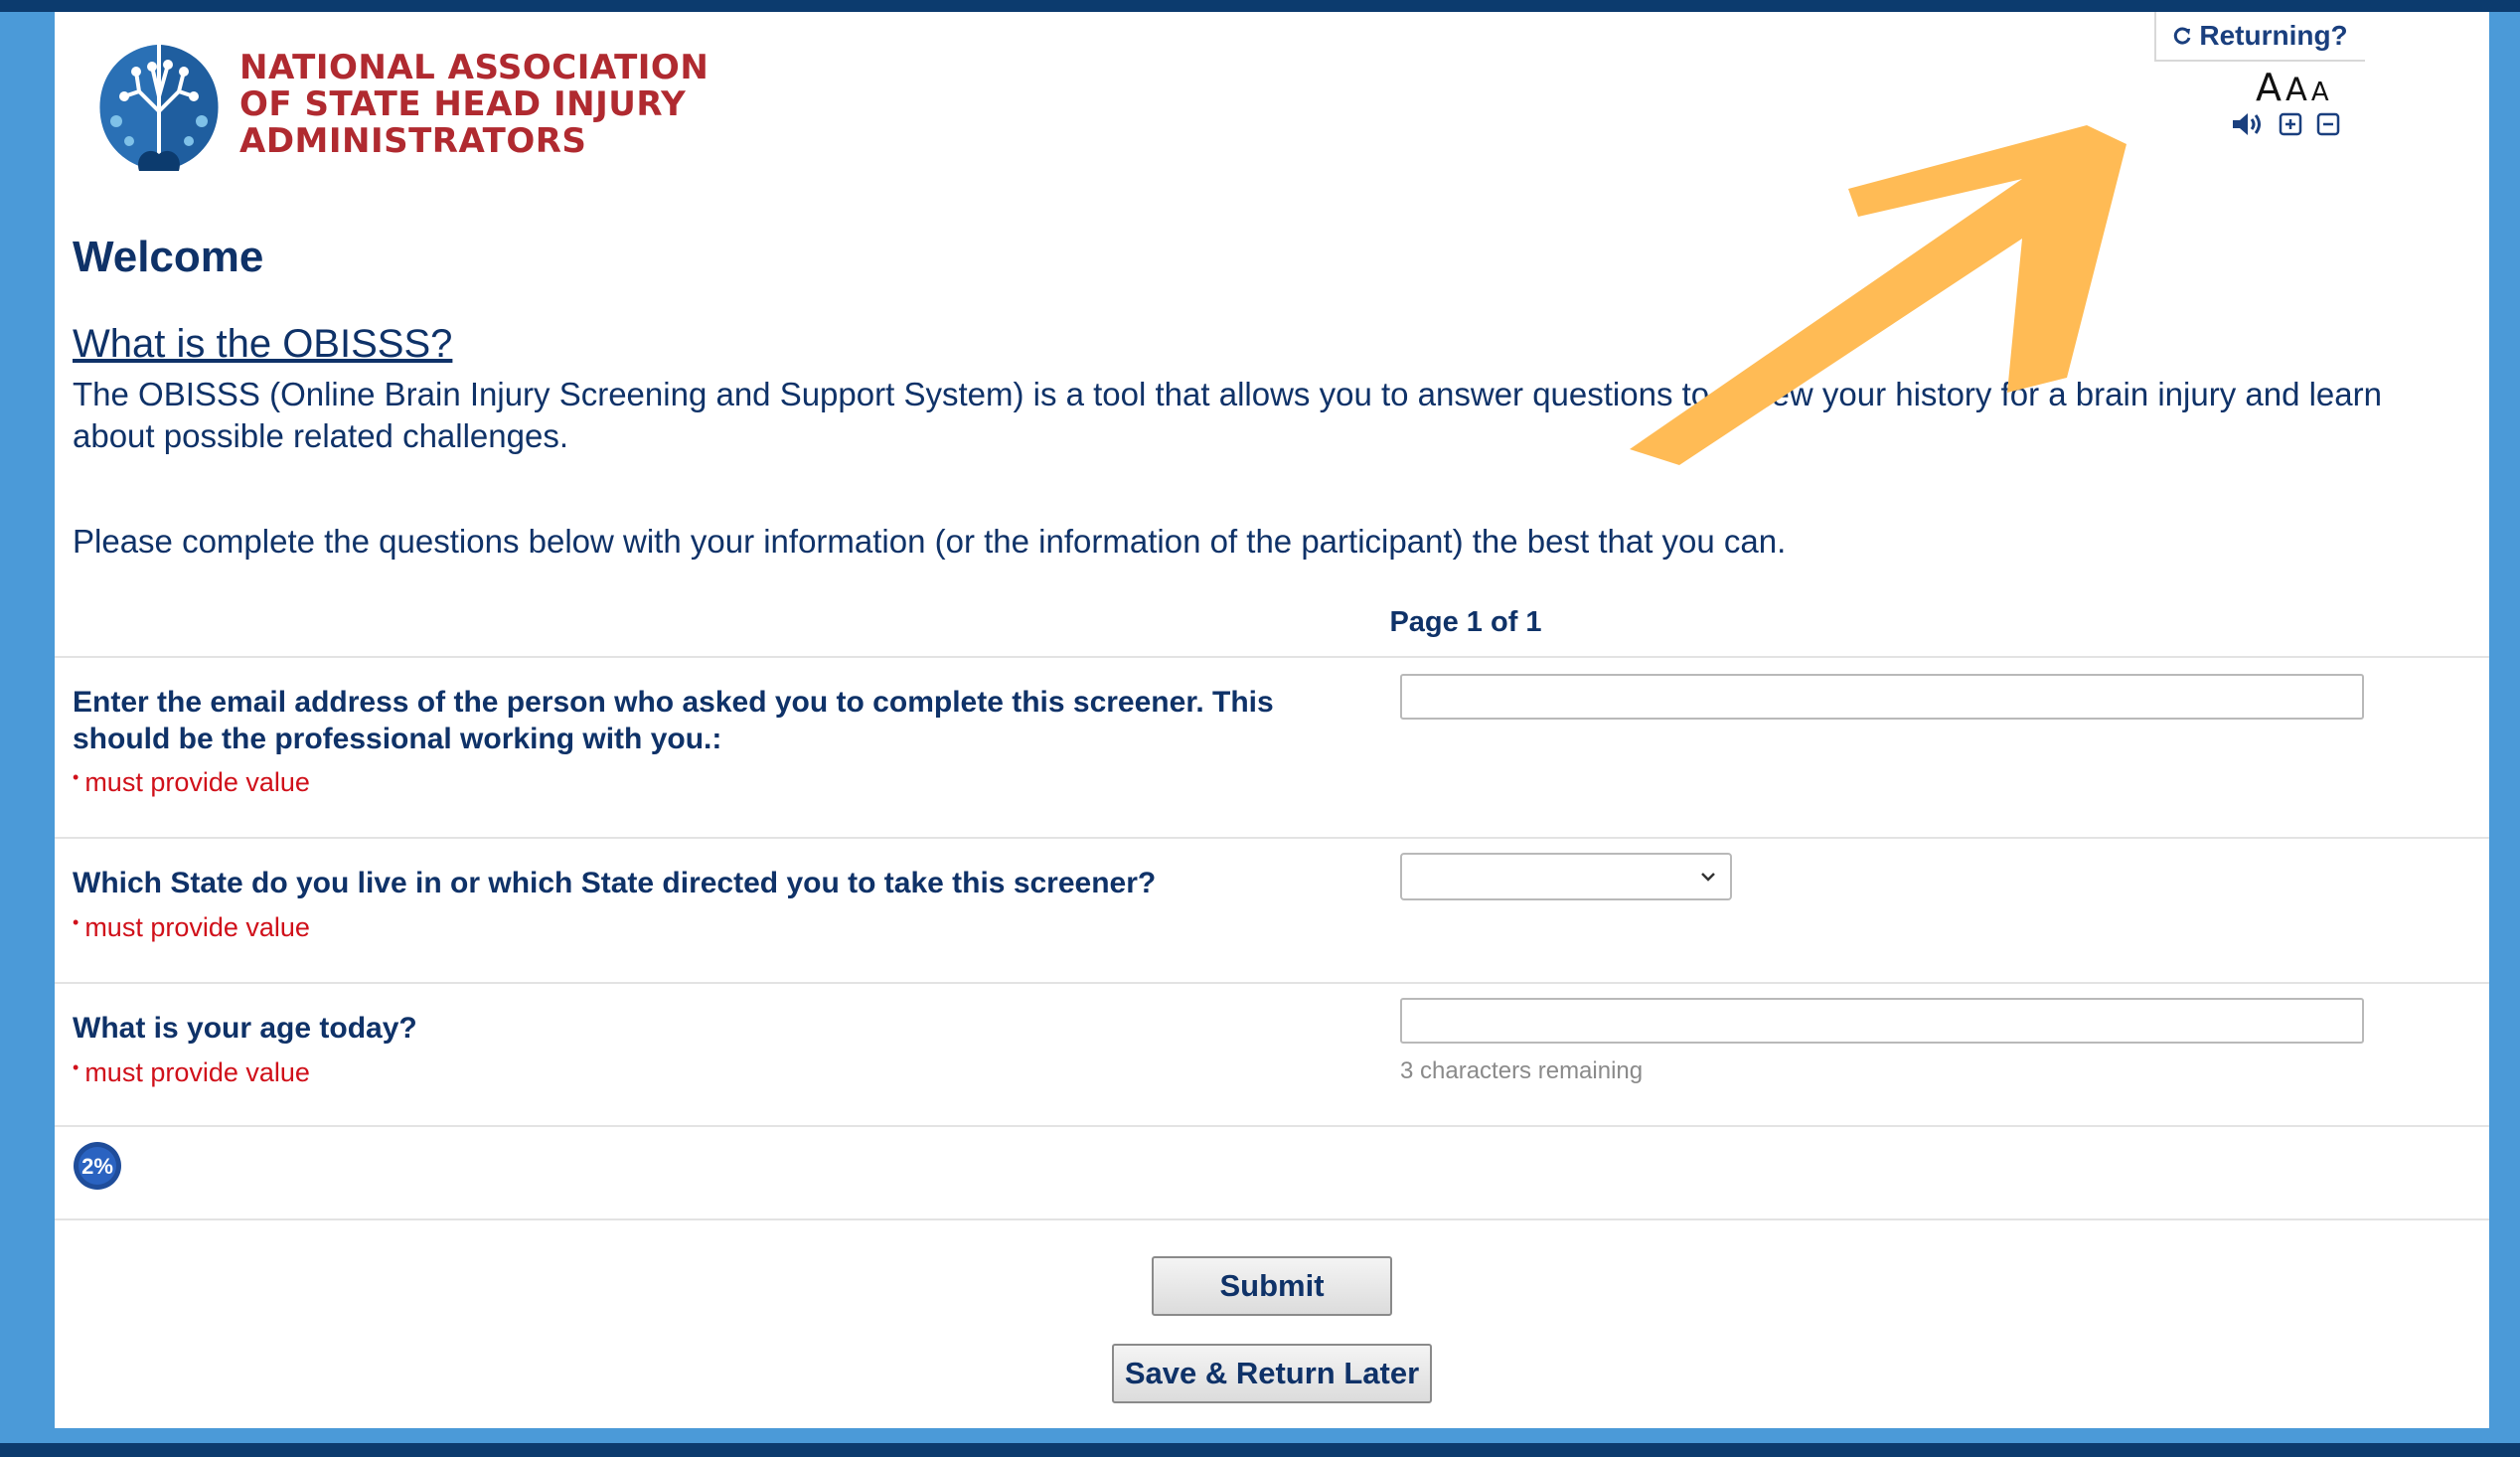 This screenshot has height=1457, width=2520. What do you see at coordinates (197, 927) in the screenshot?
I see `state-required-text: must provide value` at bounding box center [197, 927].